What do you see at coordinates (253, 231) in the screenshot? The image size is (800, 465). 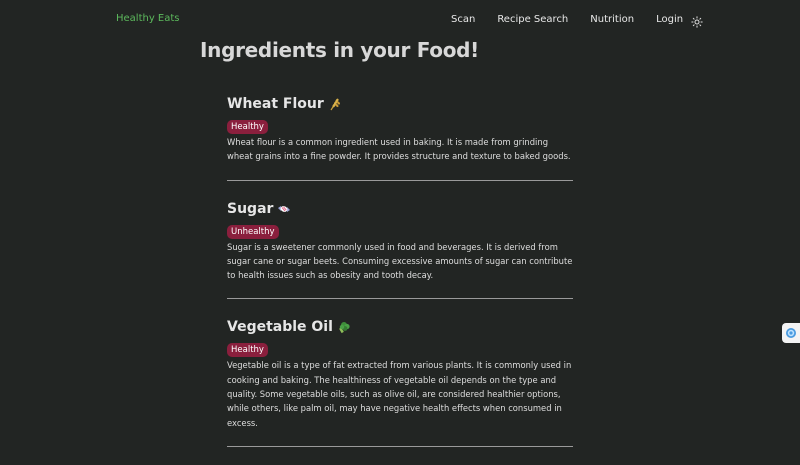 I see `status-badge: Unhealthy` at bounding box center [253, 231].